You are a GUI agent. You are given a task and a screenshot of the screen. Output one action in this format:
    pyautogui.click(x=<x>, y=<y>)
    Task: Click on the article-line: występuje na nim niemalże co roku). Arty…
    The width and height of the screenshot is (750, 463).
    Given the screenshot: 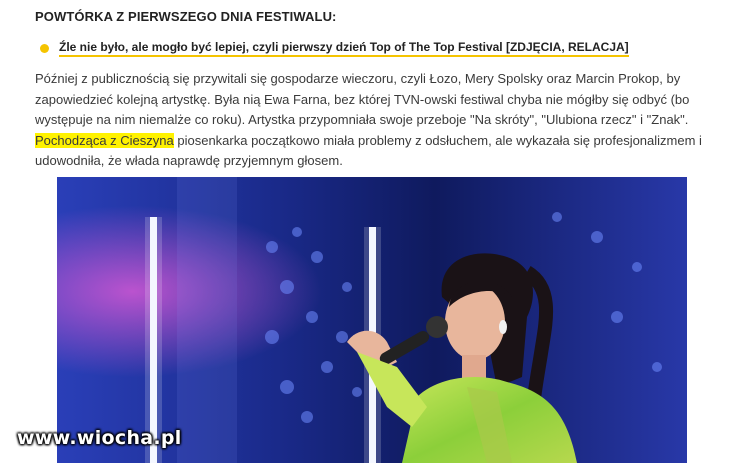 What is the action you would take?
    pyautogui.click(x=362, y=120)
    